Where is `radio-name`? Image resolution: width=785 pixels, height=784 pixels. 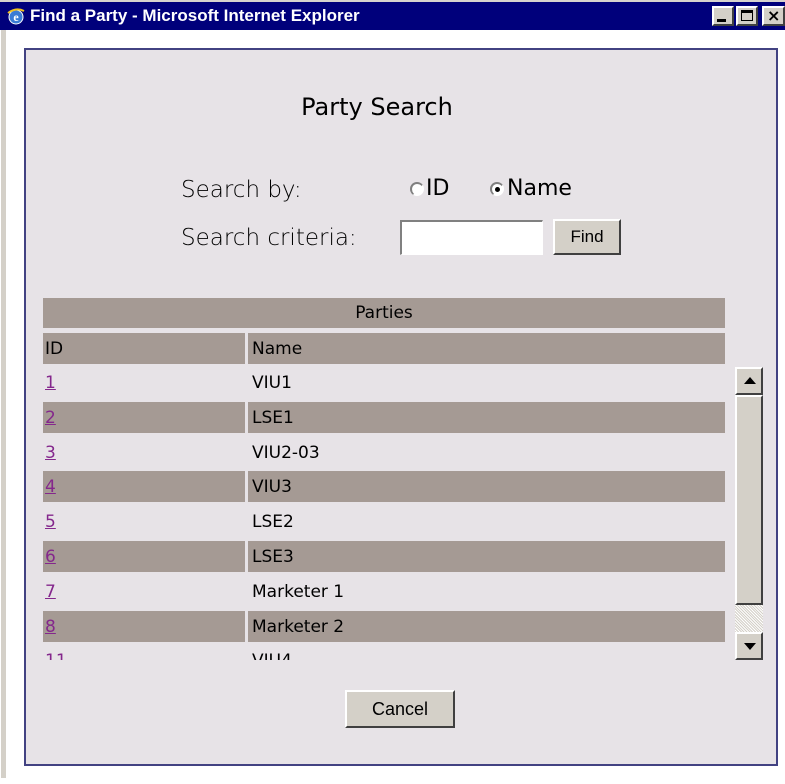
radio-name is located at coordinates (497, 189).